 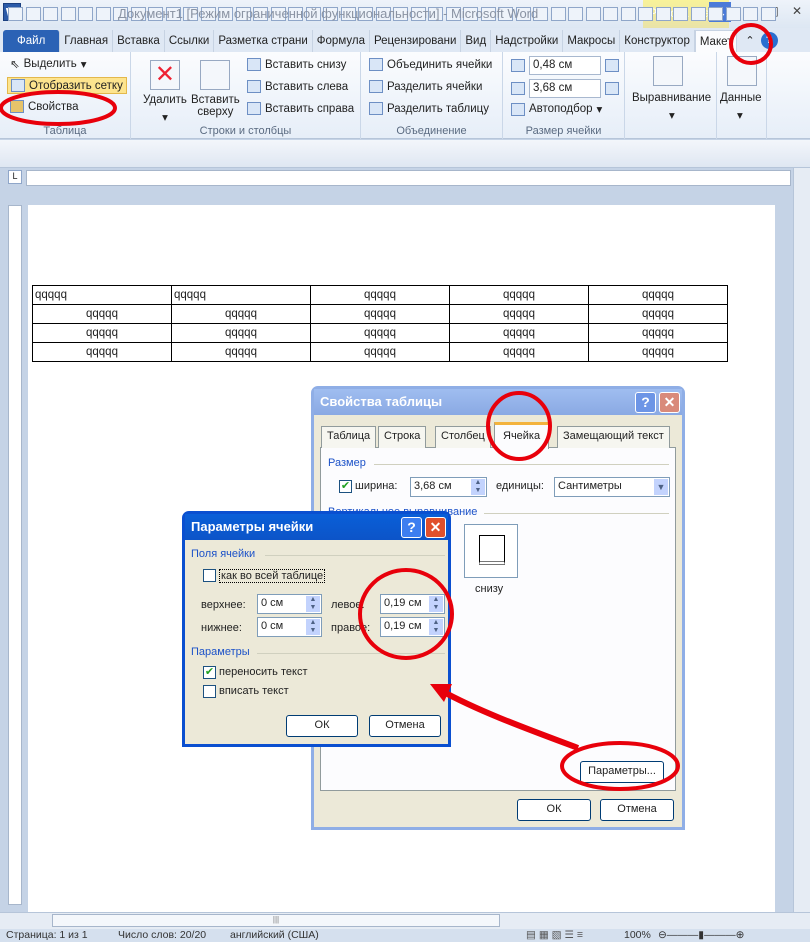 I want to click on annotation-arrow, so click(x=509, y=719).